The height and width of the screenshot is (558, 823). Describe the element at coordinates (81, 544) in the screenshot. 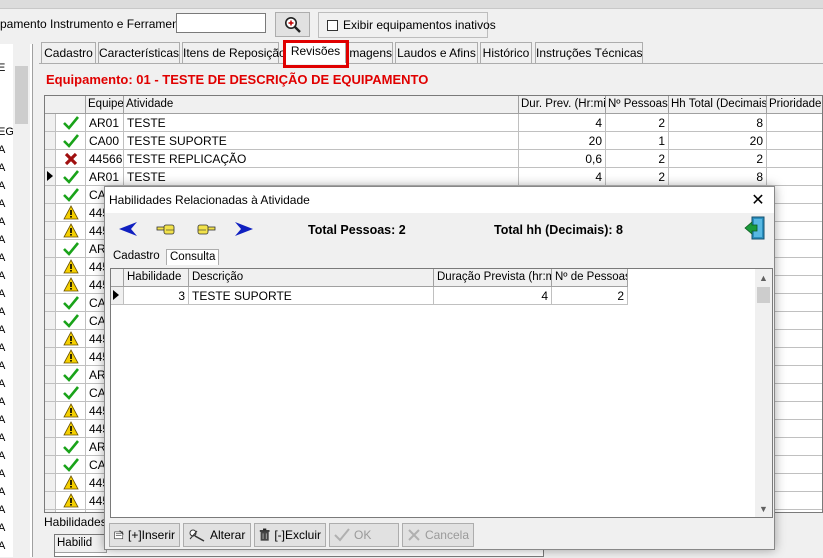

I see `col-header-habilidade: Habilid` at that location.